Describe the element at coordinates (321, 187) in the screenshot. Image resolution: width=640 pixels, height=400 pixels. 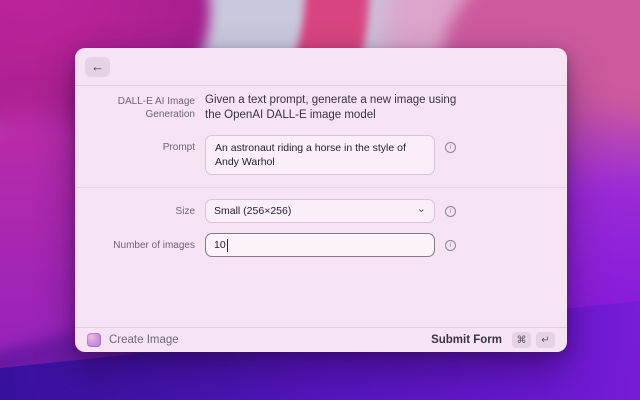
I see `form-separator` at that location.